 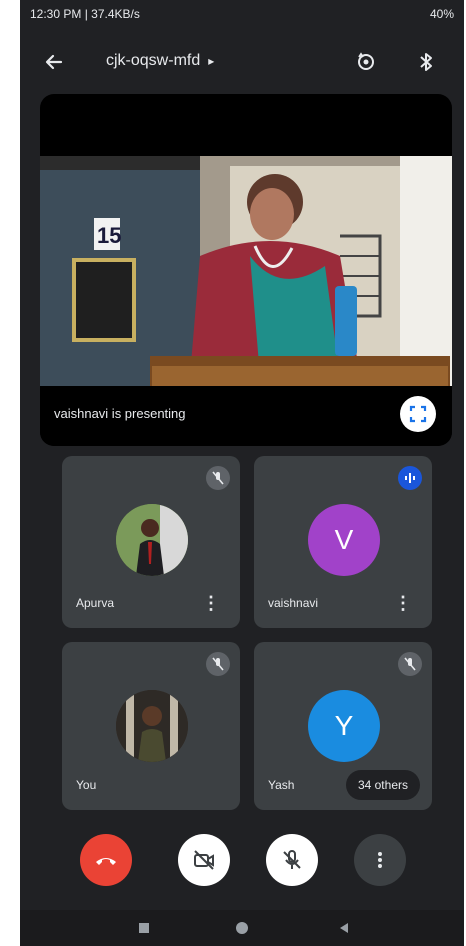 I want to click on bluetooth-icon, so click(x=426, y=62).